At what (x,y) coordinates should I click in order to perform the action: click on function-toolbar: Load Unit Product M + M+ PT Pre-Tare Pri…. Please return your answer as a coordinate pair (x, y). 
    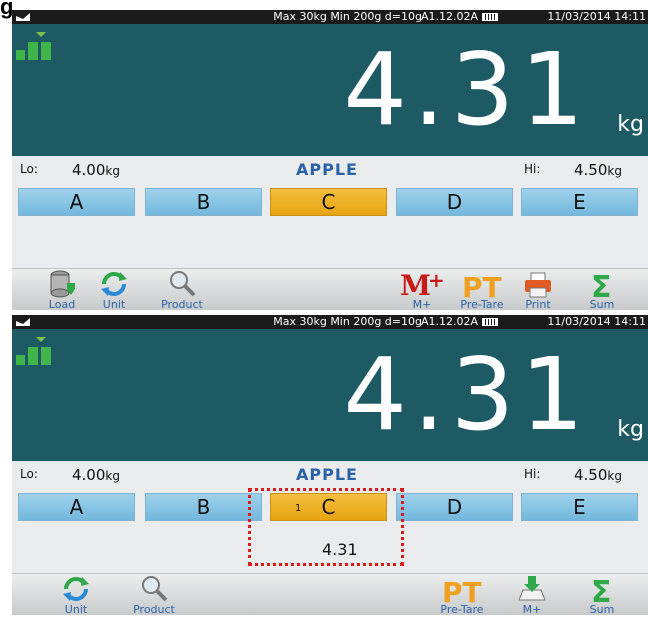
    Looking at the image, I should click on (330, 289).